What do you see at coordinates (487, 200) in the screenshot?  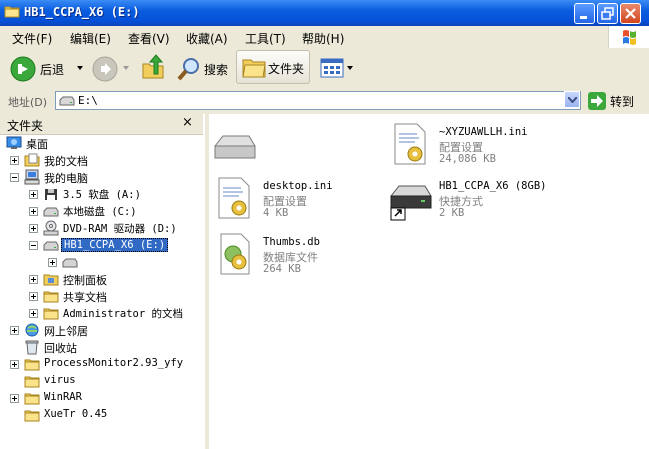 I see `file-item-drive-shortcut: HB1_CCPA_X6 (8GB) 快捷方式 2 KB` at bounding box center [487, 200].